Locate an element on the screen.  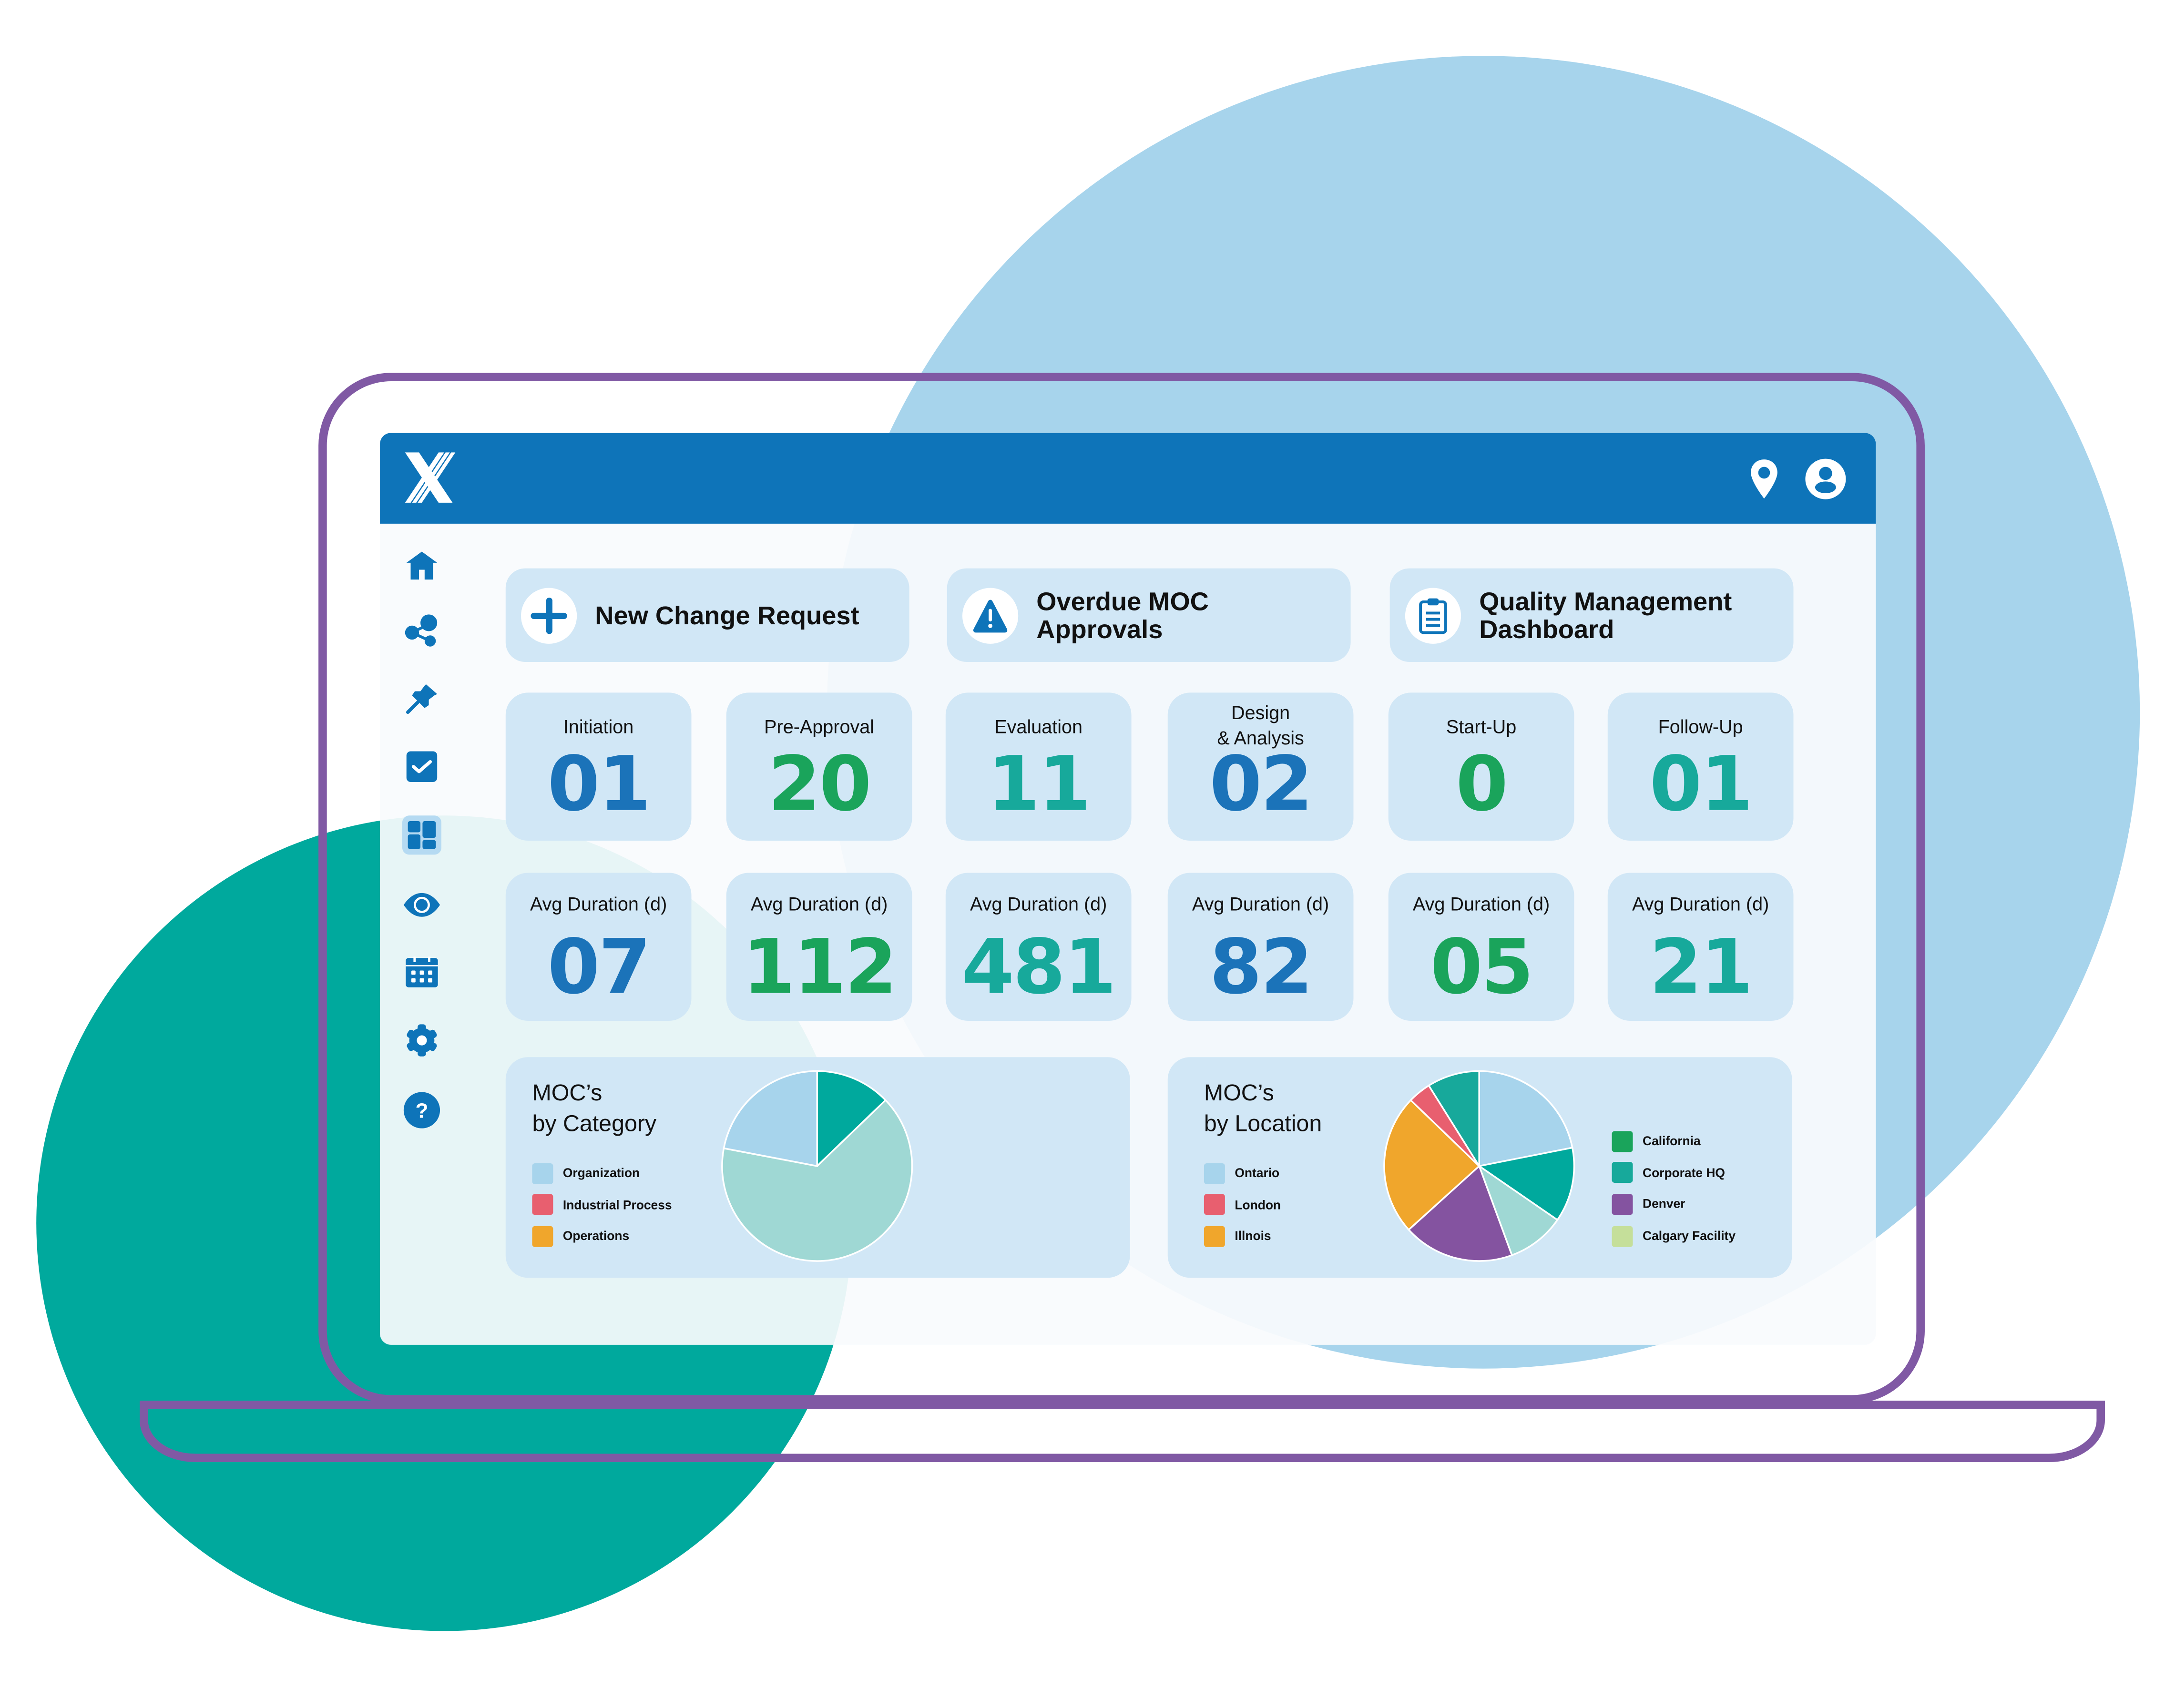
avg-duration-card: Avg Duration (d) 07 is located at coordinates (598, 947).